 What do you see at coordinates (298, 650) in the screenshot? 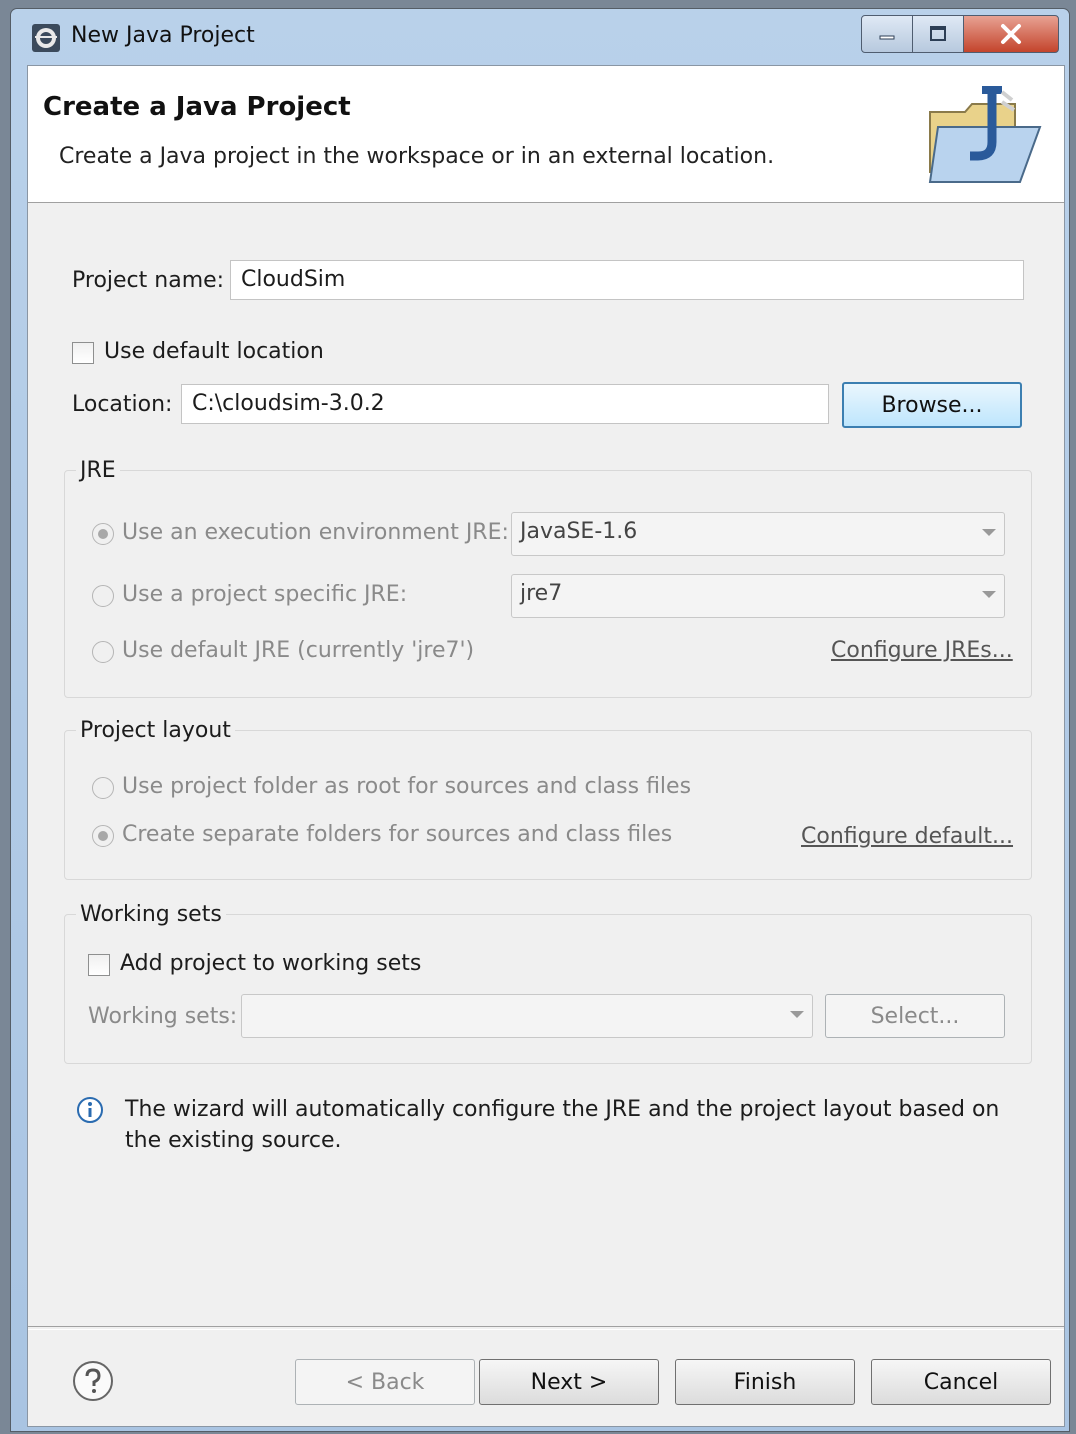
I see `jre-default-label: Use default JRE (currently 'jre7')` at bounding box center [298, 650].